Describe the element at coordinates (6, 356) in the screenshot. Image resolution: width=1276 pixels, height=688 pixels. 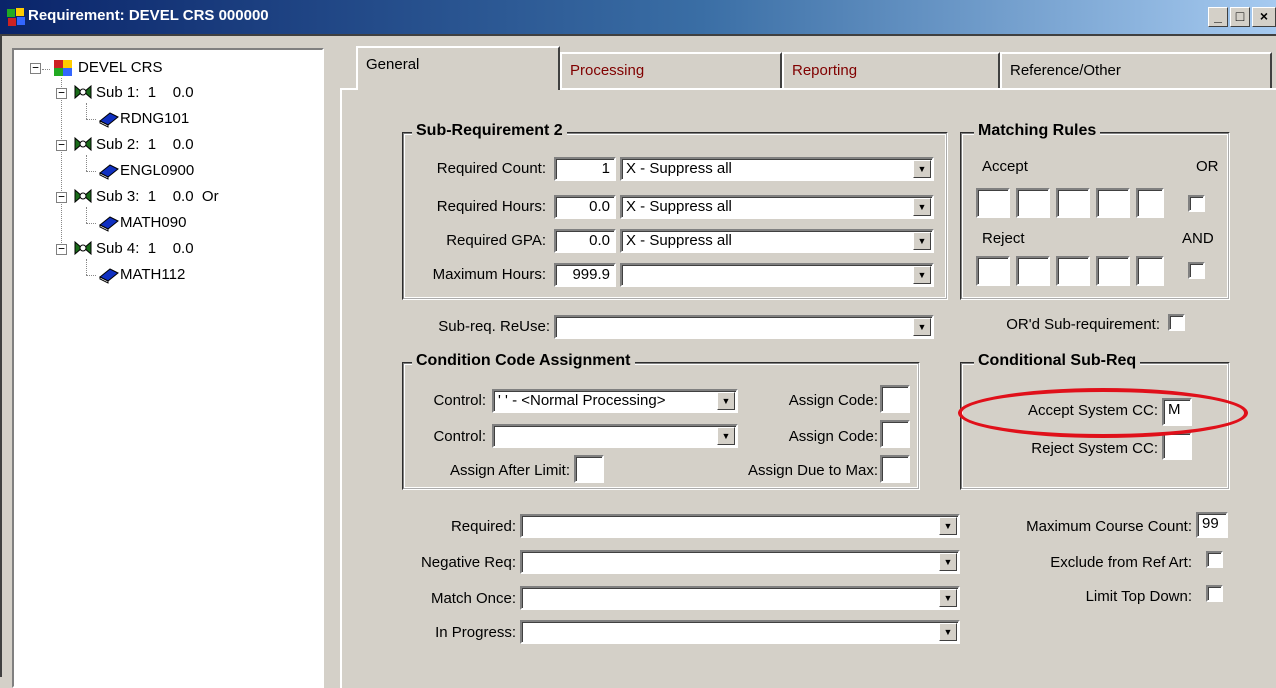
I see `window-left-edge` at that location.